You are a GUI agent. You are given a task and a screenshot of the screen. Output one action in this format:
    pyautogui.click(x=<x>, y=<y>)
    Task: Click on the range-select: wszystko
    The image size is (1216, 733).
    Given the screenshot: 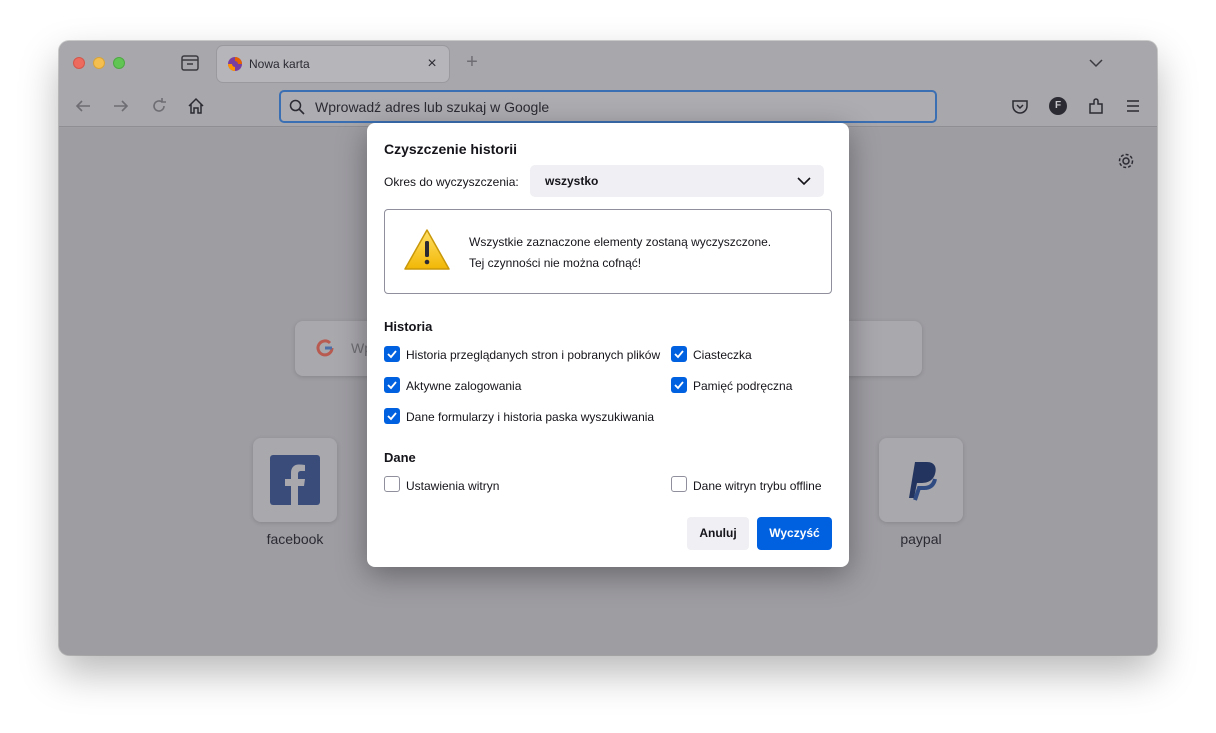 What is the action you would take?
    pyautogui.click(x=677, y=181)
    